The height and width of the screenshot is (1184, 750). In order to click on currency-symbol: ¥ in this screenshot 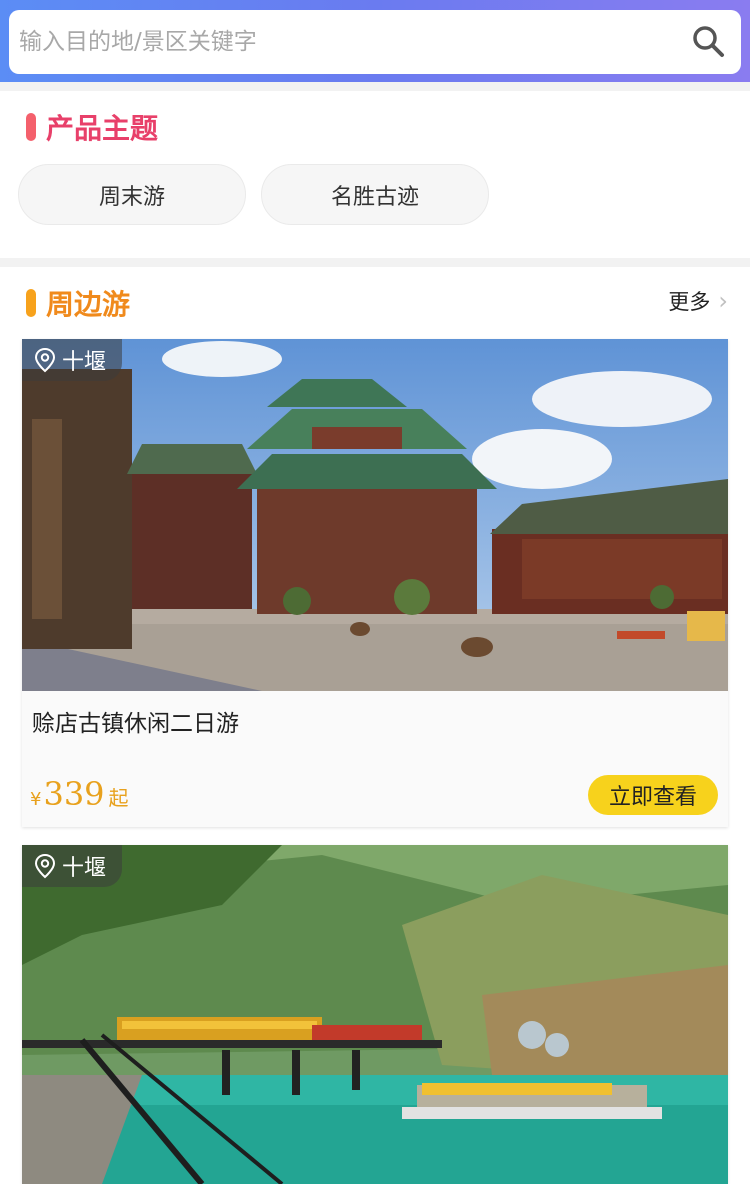, I will do `click(36, 799)`.